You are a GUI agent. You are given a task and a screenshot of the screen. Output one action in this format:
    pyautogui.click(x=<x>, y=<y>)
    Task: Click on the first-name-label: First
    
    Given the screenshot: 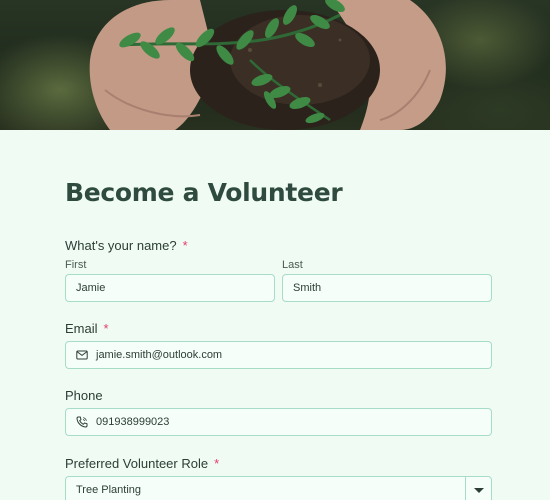 What is the action you would take?
    pyautogui.click(x=76, y=265)
    